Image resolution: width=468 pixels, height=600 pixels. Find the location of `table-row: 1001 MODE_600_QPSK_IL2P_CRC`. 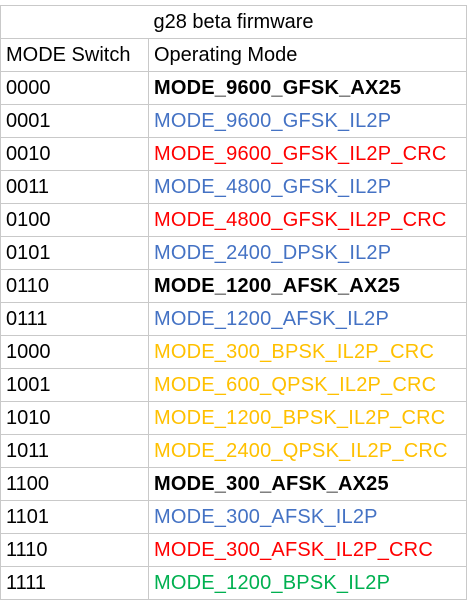

table-row: 1001 MODE_600_QPSK_IL2P_CRC is located at coordinates (234, 385).